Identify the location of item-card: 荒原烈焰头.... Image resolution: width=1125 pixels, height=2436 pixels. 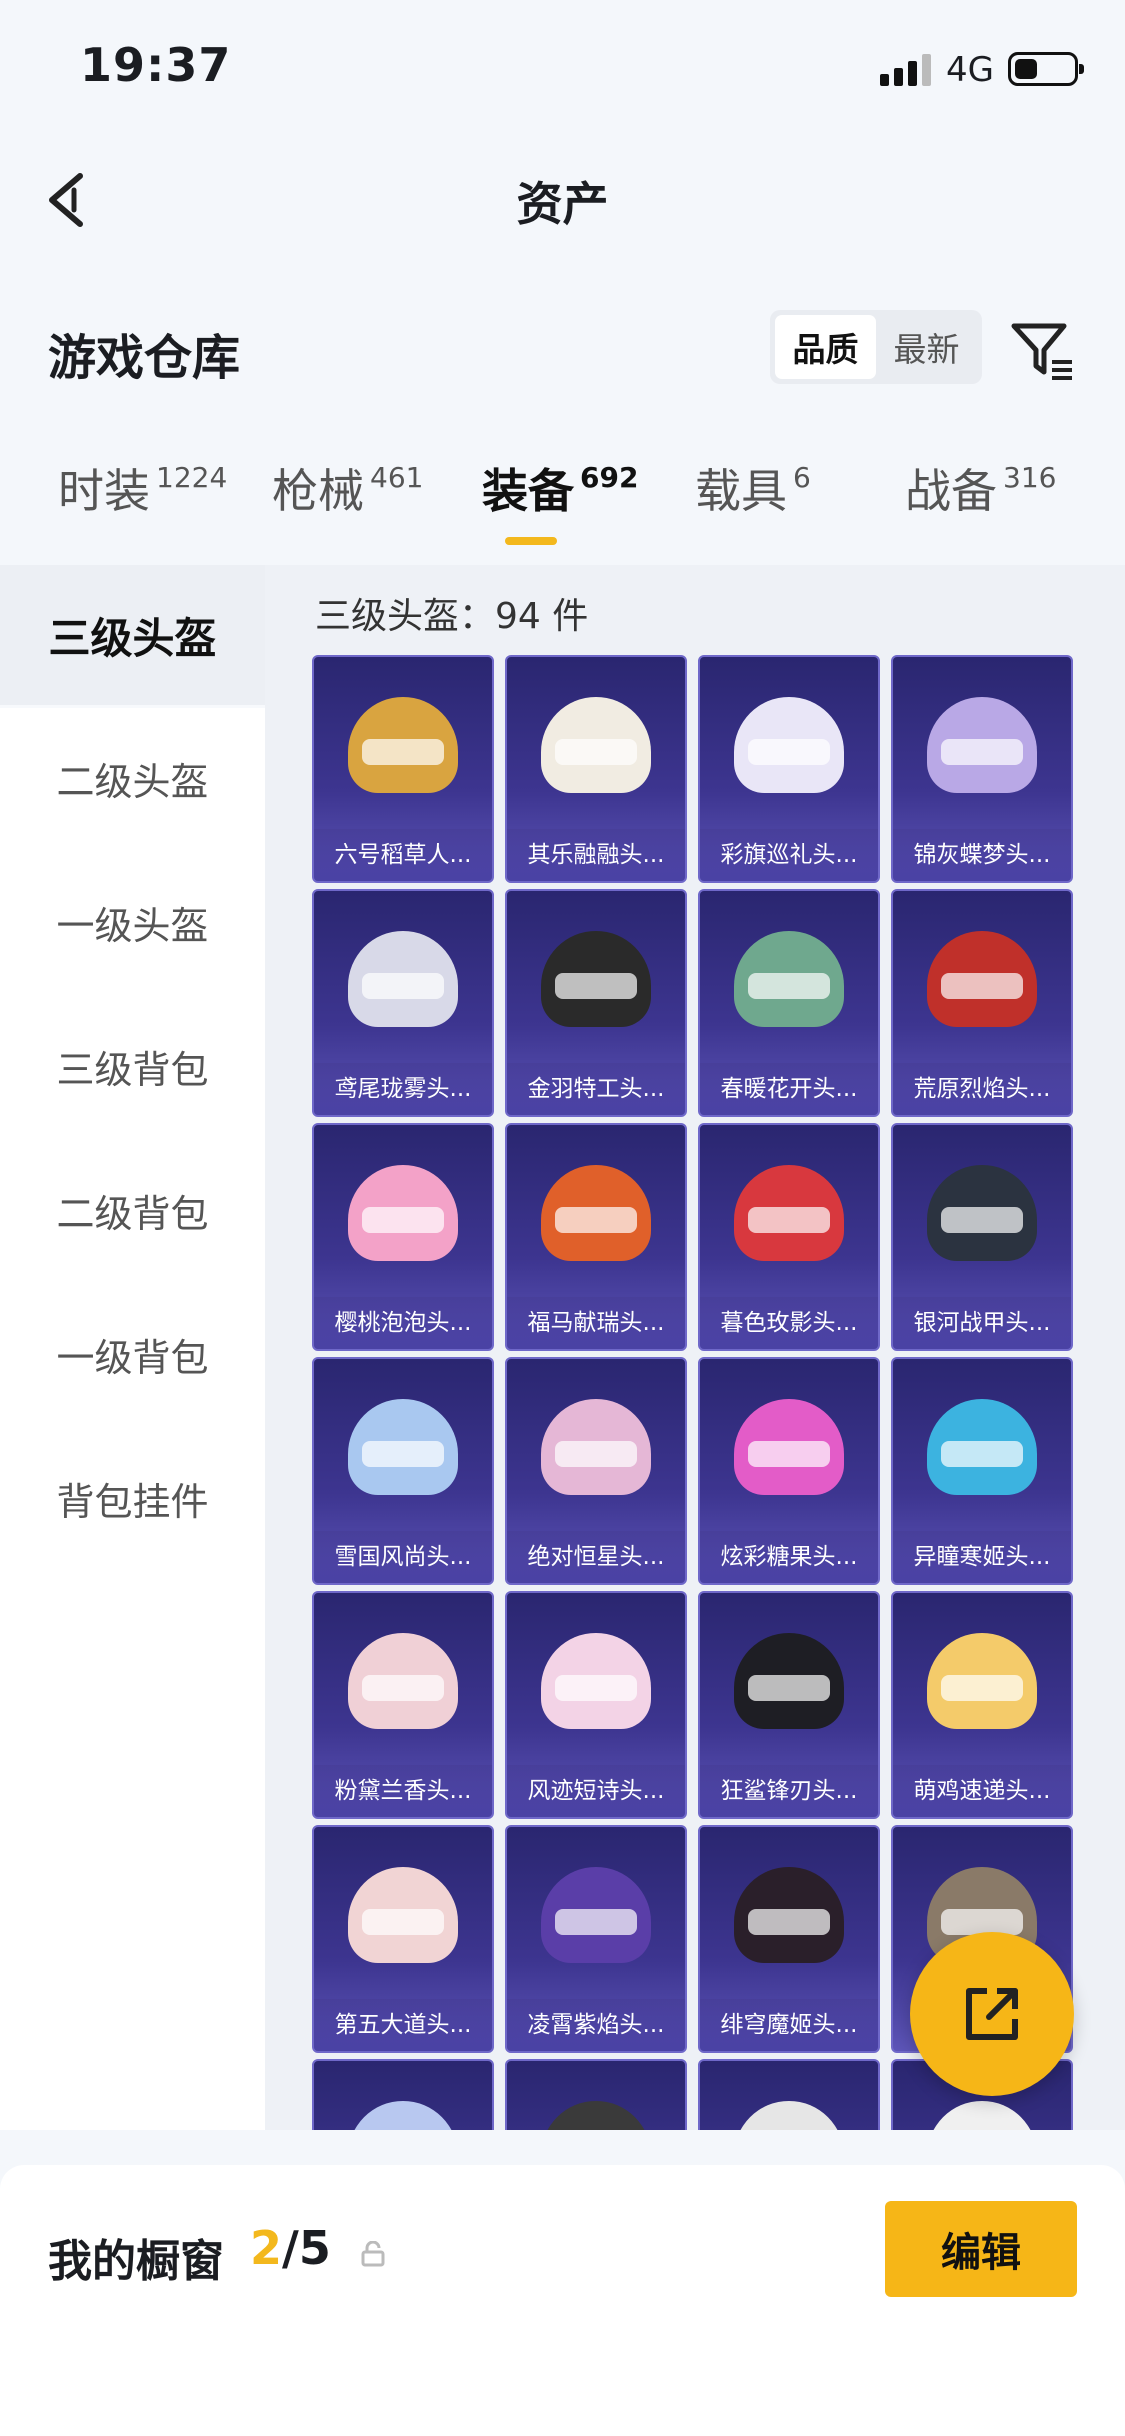
(982, 1003).